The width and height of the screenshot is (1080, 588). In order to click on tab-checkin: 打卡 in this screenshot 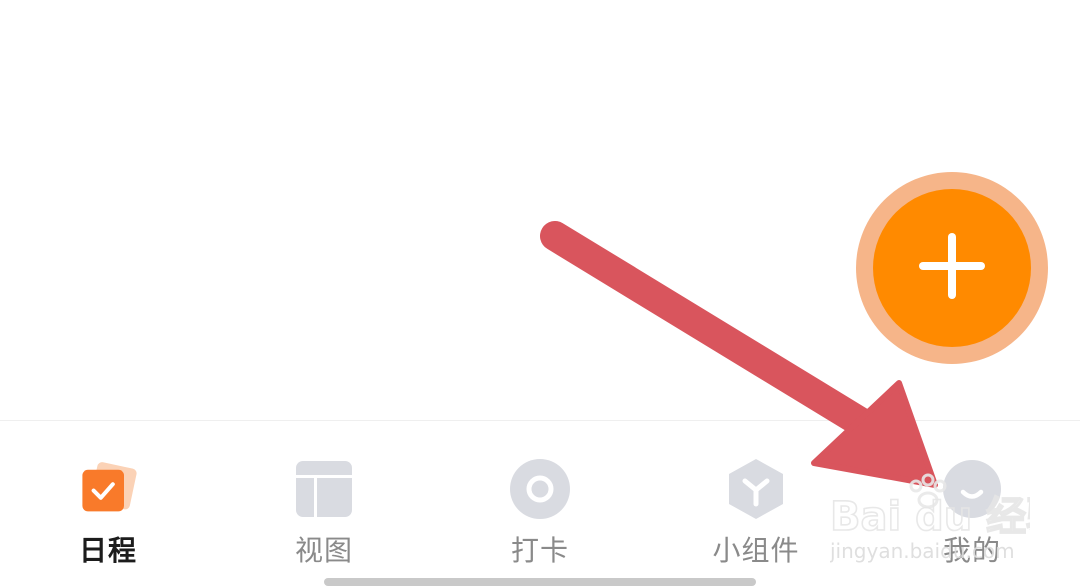, I will do `click(540, 504)`.